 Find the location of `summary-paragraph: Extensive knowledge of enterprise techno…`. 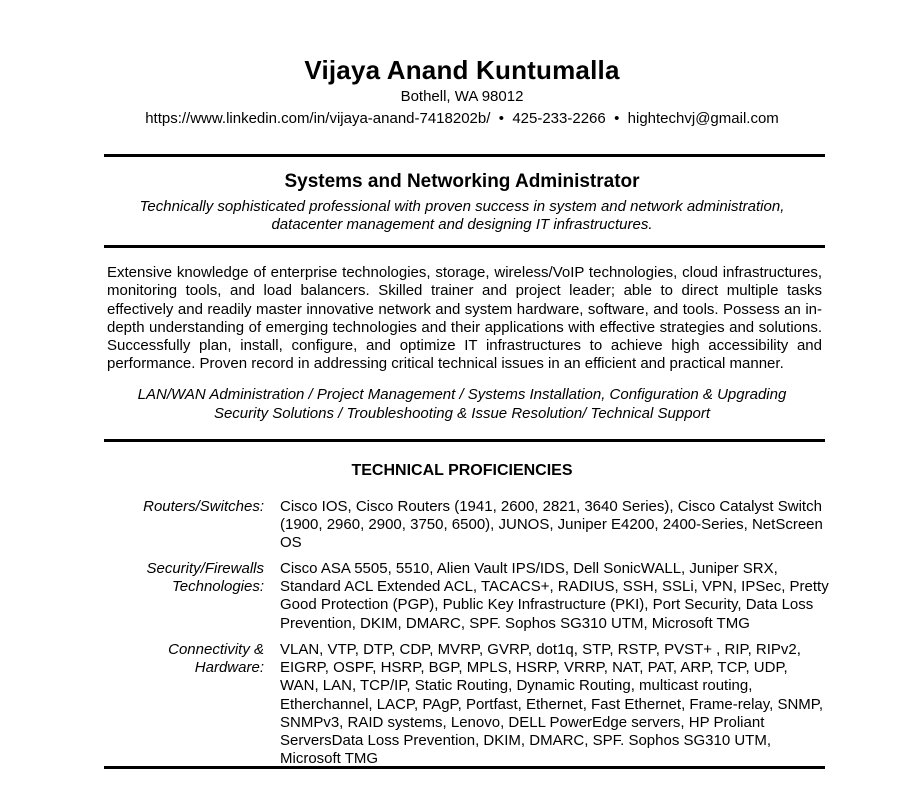

summary-paragraph: Extensive knowledge of enterprise techno… is located at coordinates (464, 318).